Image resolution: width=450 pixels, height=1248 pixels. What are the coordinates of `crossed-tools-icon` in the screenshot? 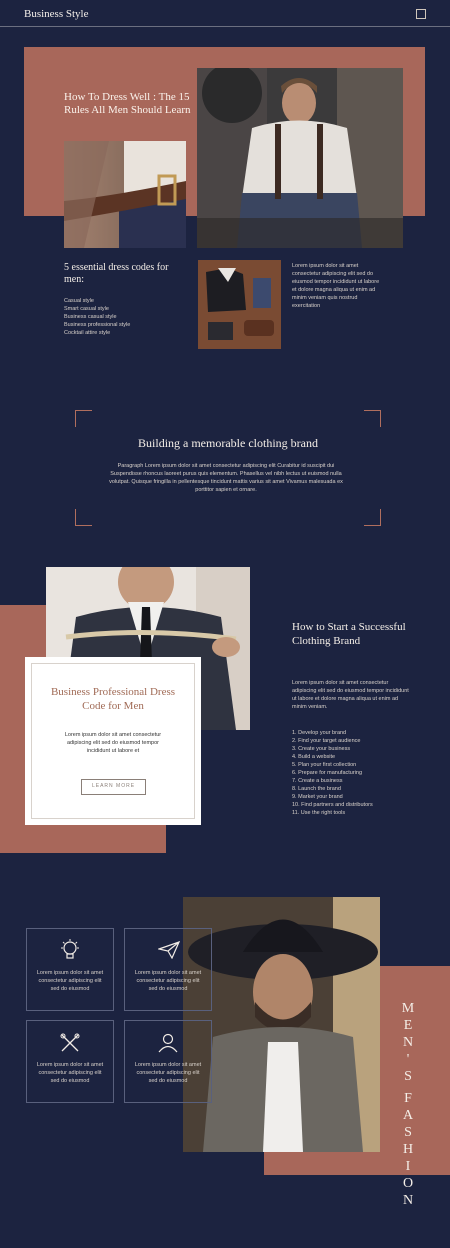 It's located at (70, 1042).